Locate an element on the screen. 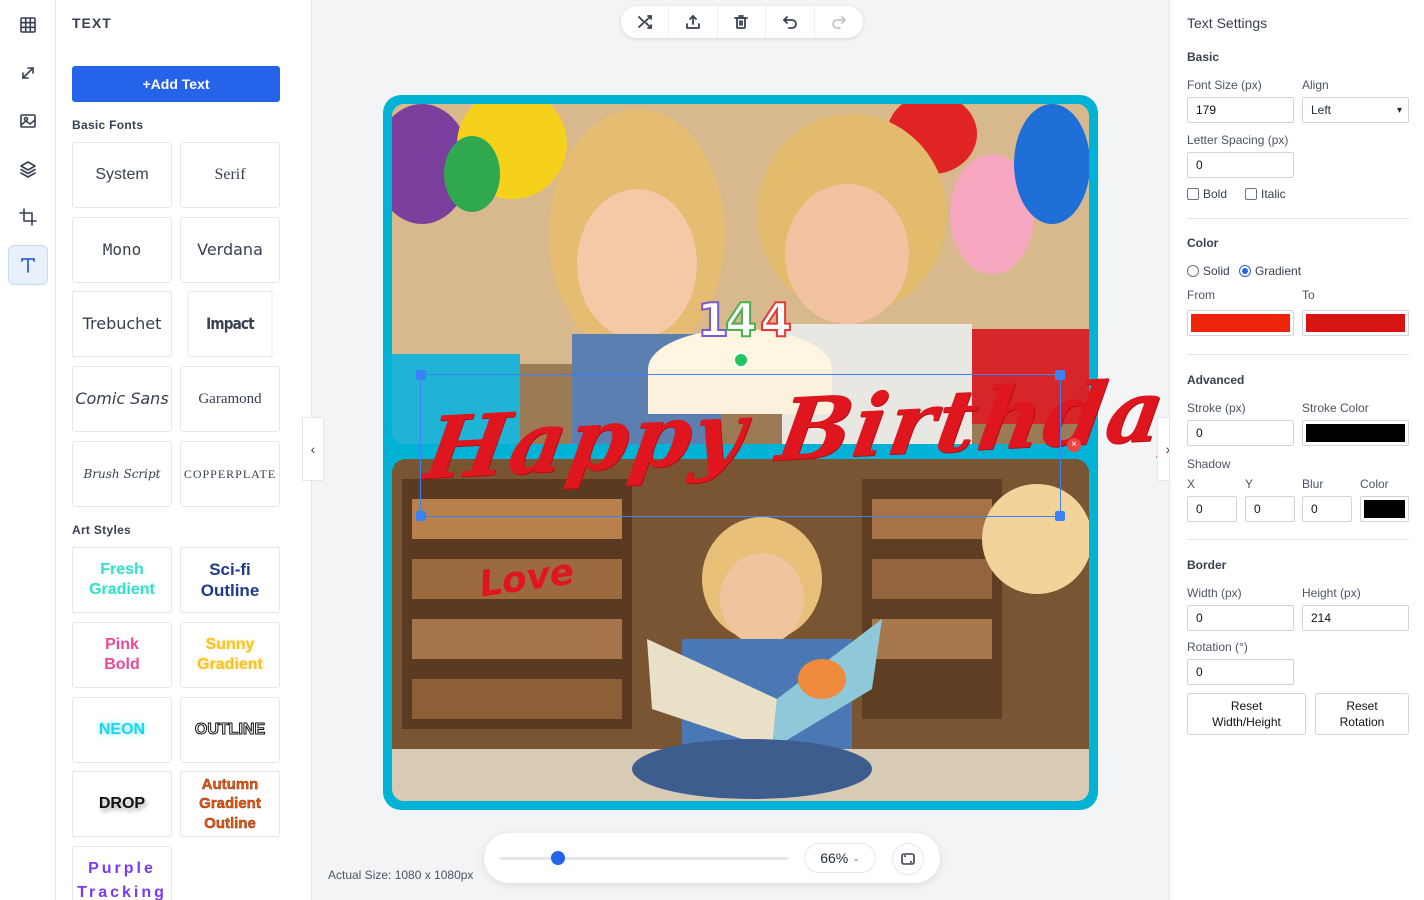  stroke-color-label: Stroke Color is located at coordinates (1335, 408).